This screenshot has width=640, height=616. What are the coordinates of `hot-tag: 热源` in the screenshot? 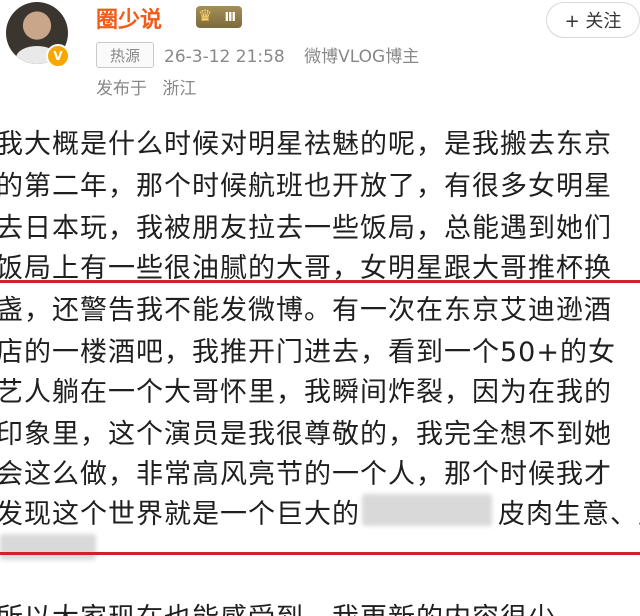 It's located at (125, 55).